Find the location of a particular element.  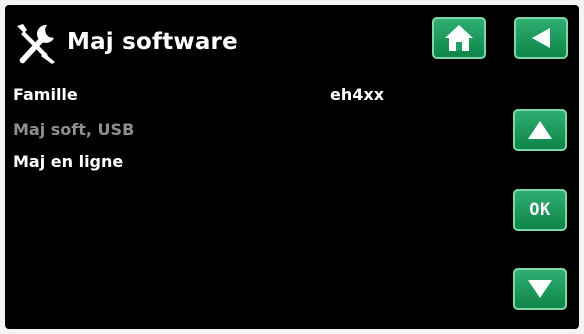

menu-item-online-update: Maj en ligne is located at coordinates (68, 161).